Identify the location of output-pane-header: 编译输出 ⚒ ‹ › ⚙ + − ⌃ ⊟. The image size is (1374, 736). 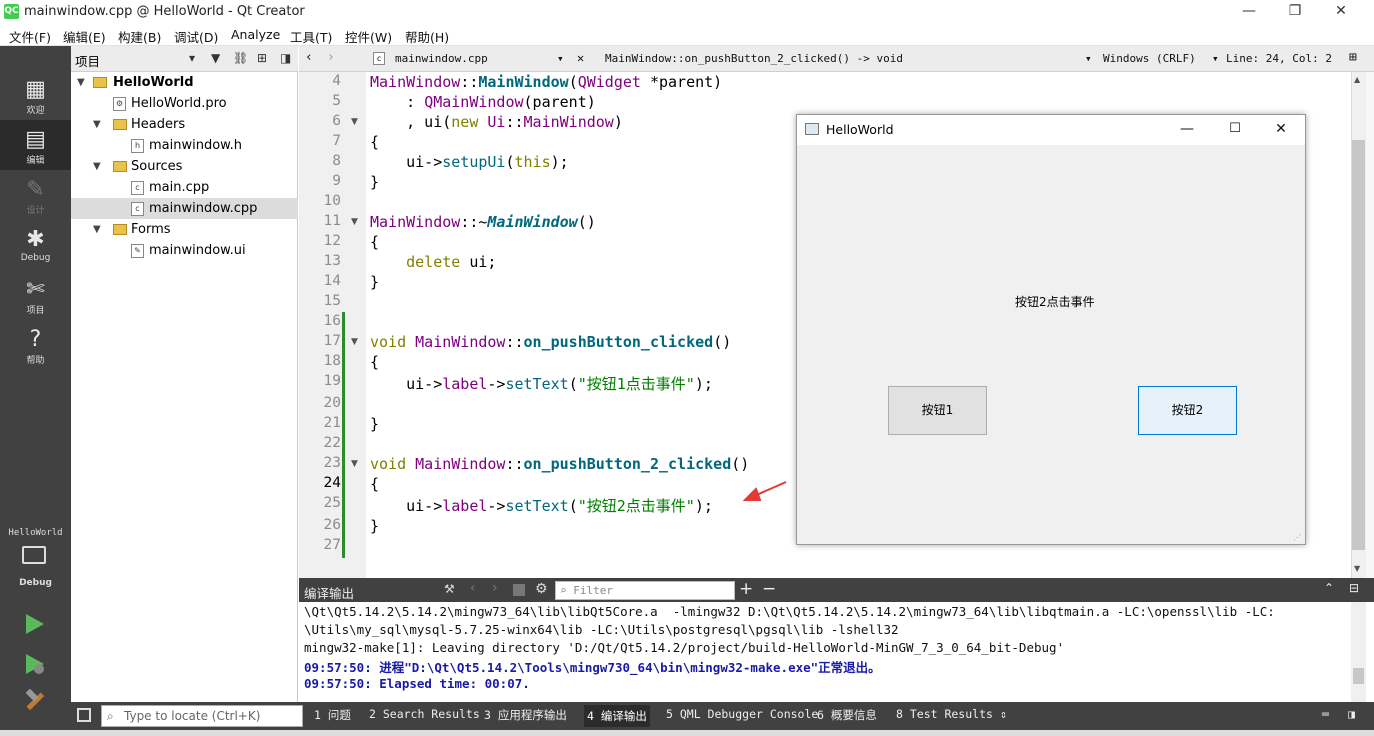
(836, 590).